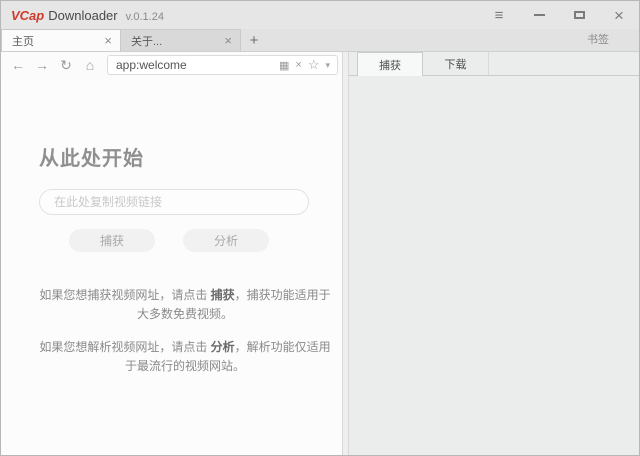 Image resolution: width=640 pixels, height=456 pixels. I want to click on maximize-icon, so click(579, 15).